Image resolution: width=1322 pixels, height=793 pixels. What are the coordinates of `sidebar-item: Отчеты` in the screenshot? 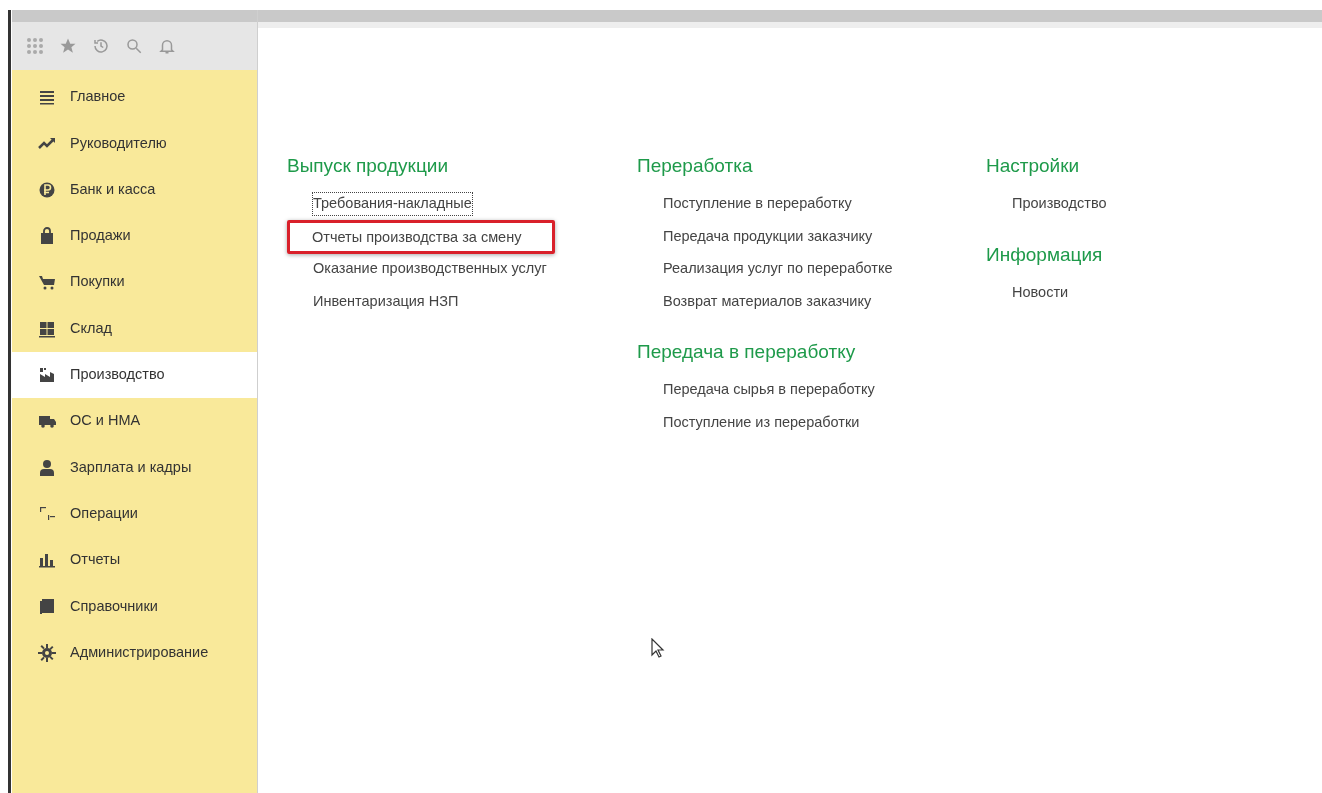 It's located at (134, 560).